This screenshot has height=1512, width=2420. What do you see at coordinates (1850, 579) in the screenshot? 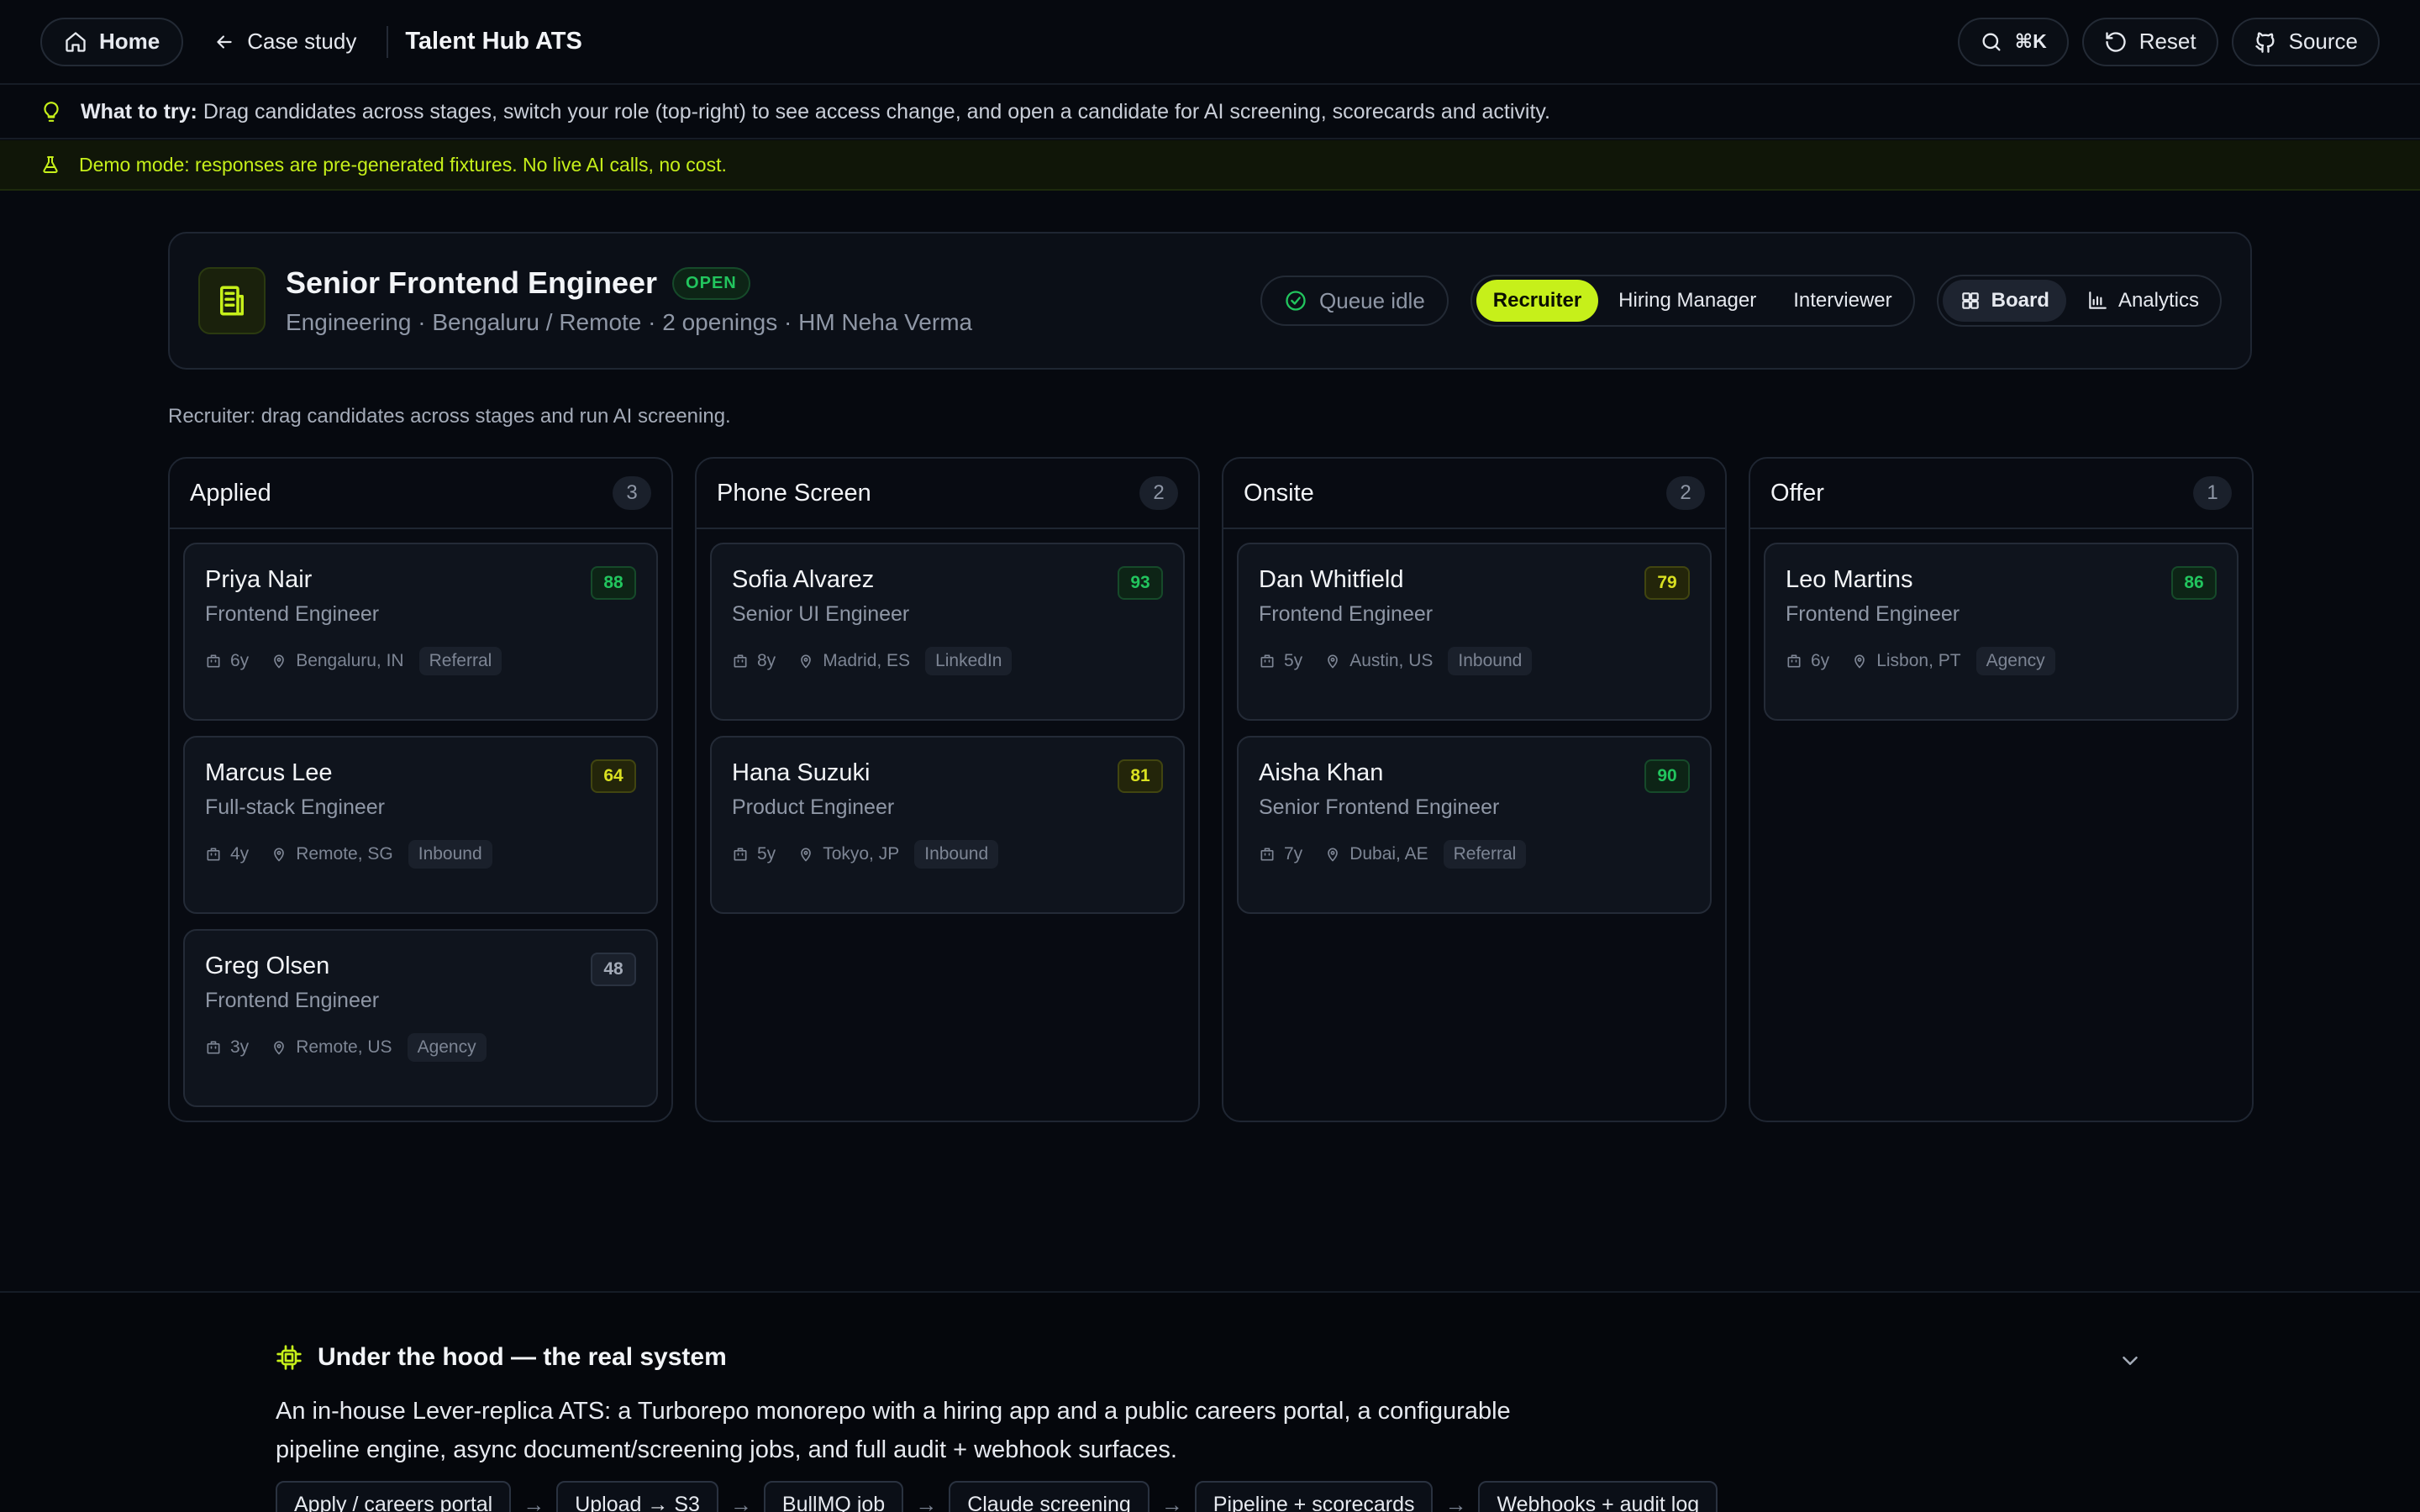
I see `candidate-name: Leo Martins` at bounding box center [1850, 579].